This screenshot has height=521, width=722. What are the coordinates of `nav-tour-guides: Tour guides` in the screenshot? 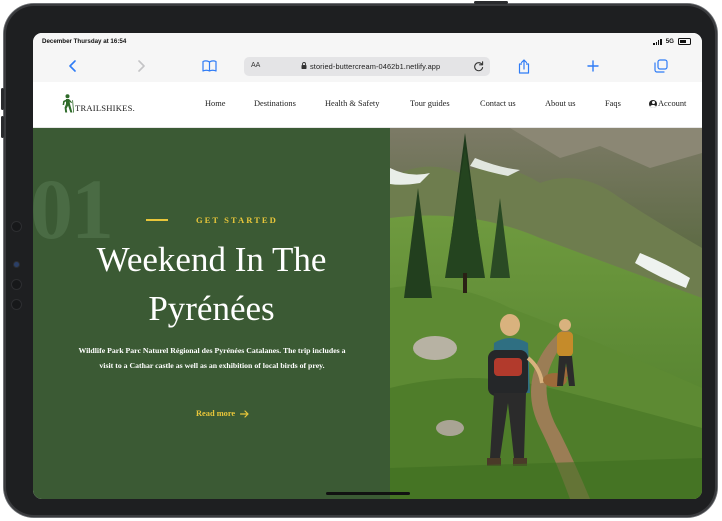 It's located at (430, 103).